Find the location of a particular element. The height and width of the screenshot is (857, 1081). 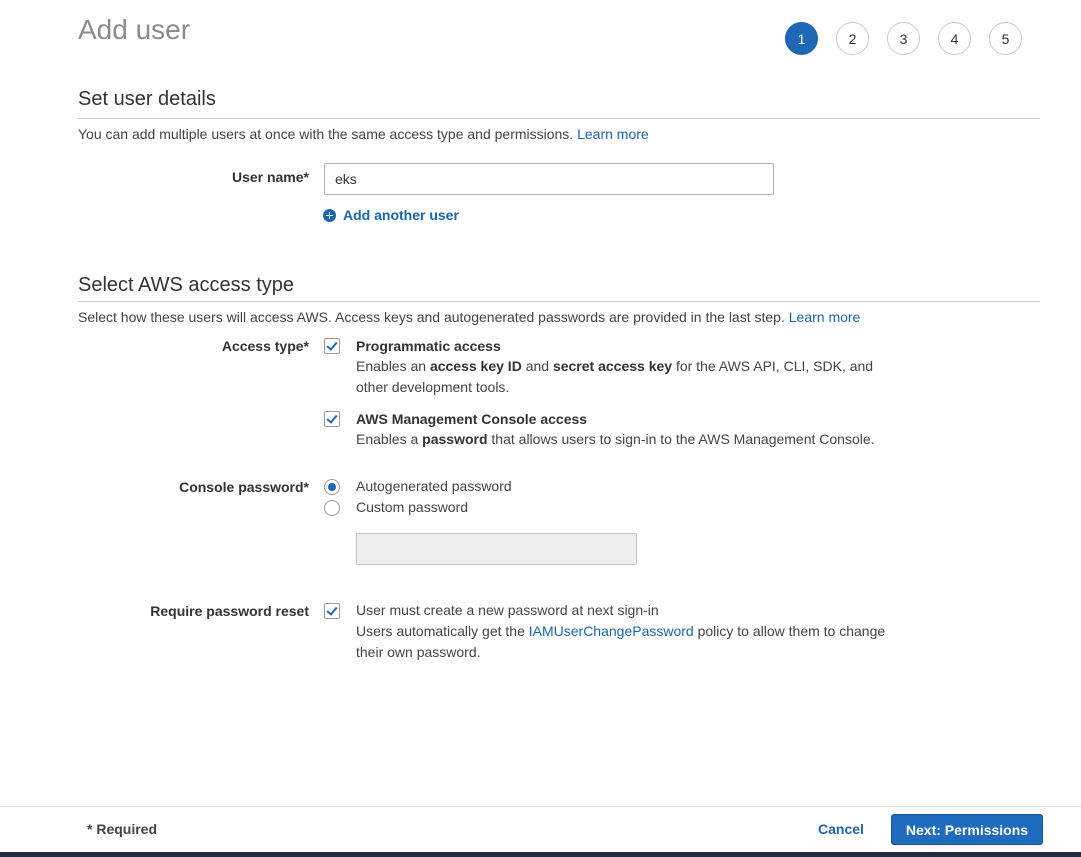

custom-password-radio is located at coordinates (332, 508).